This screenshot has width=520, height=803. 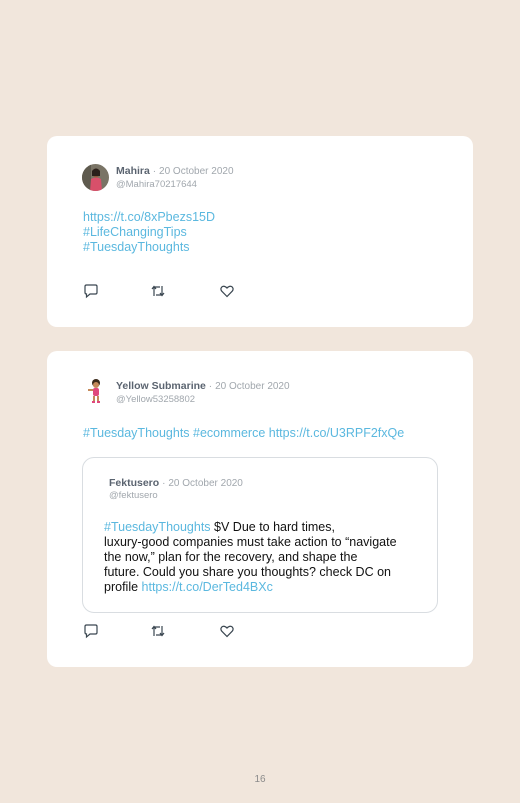 I want to click on author-handle: @Mahira70217644, so click(x=156, y=184).